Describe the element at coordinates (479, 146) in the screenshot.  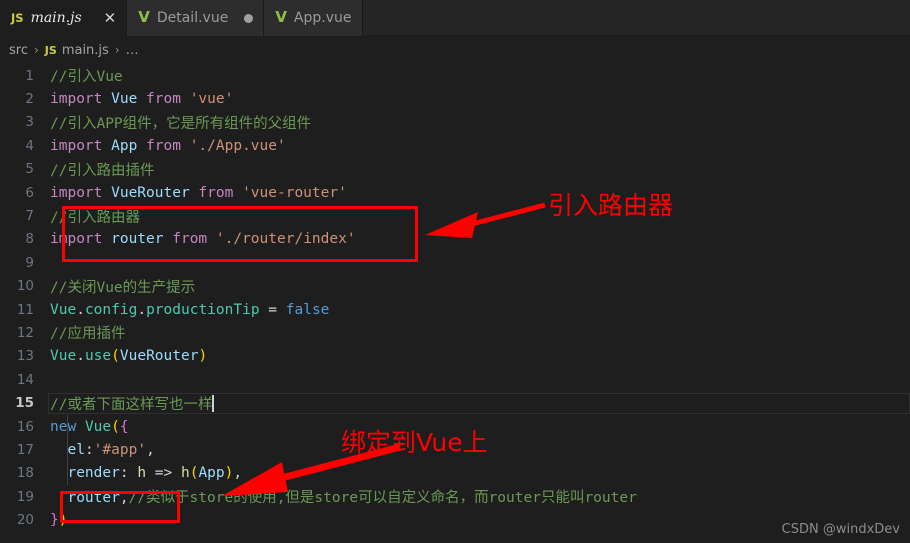
I see `code-text: import App from './App.vue'` at that location.